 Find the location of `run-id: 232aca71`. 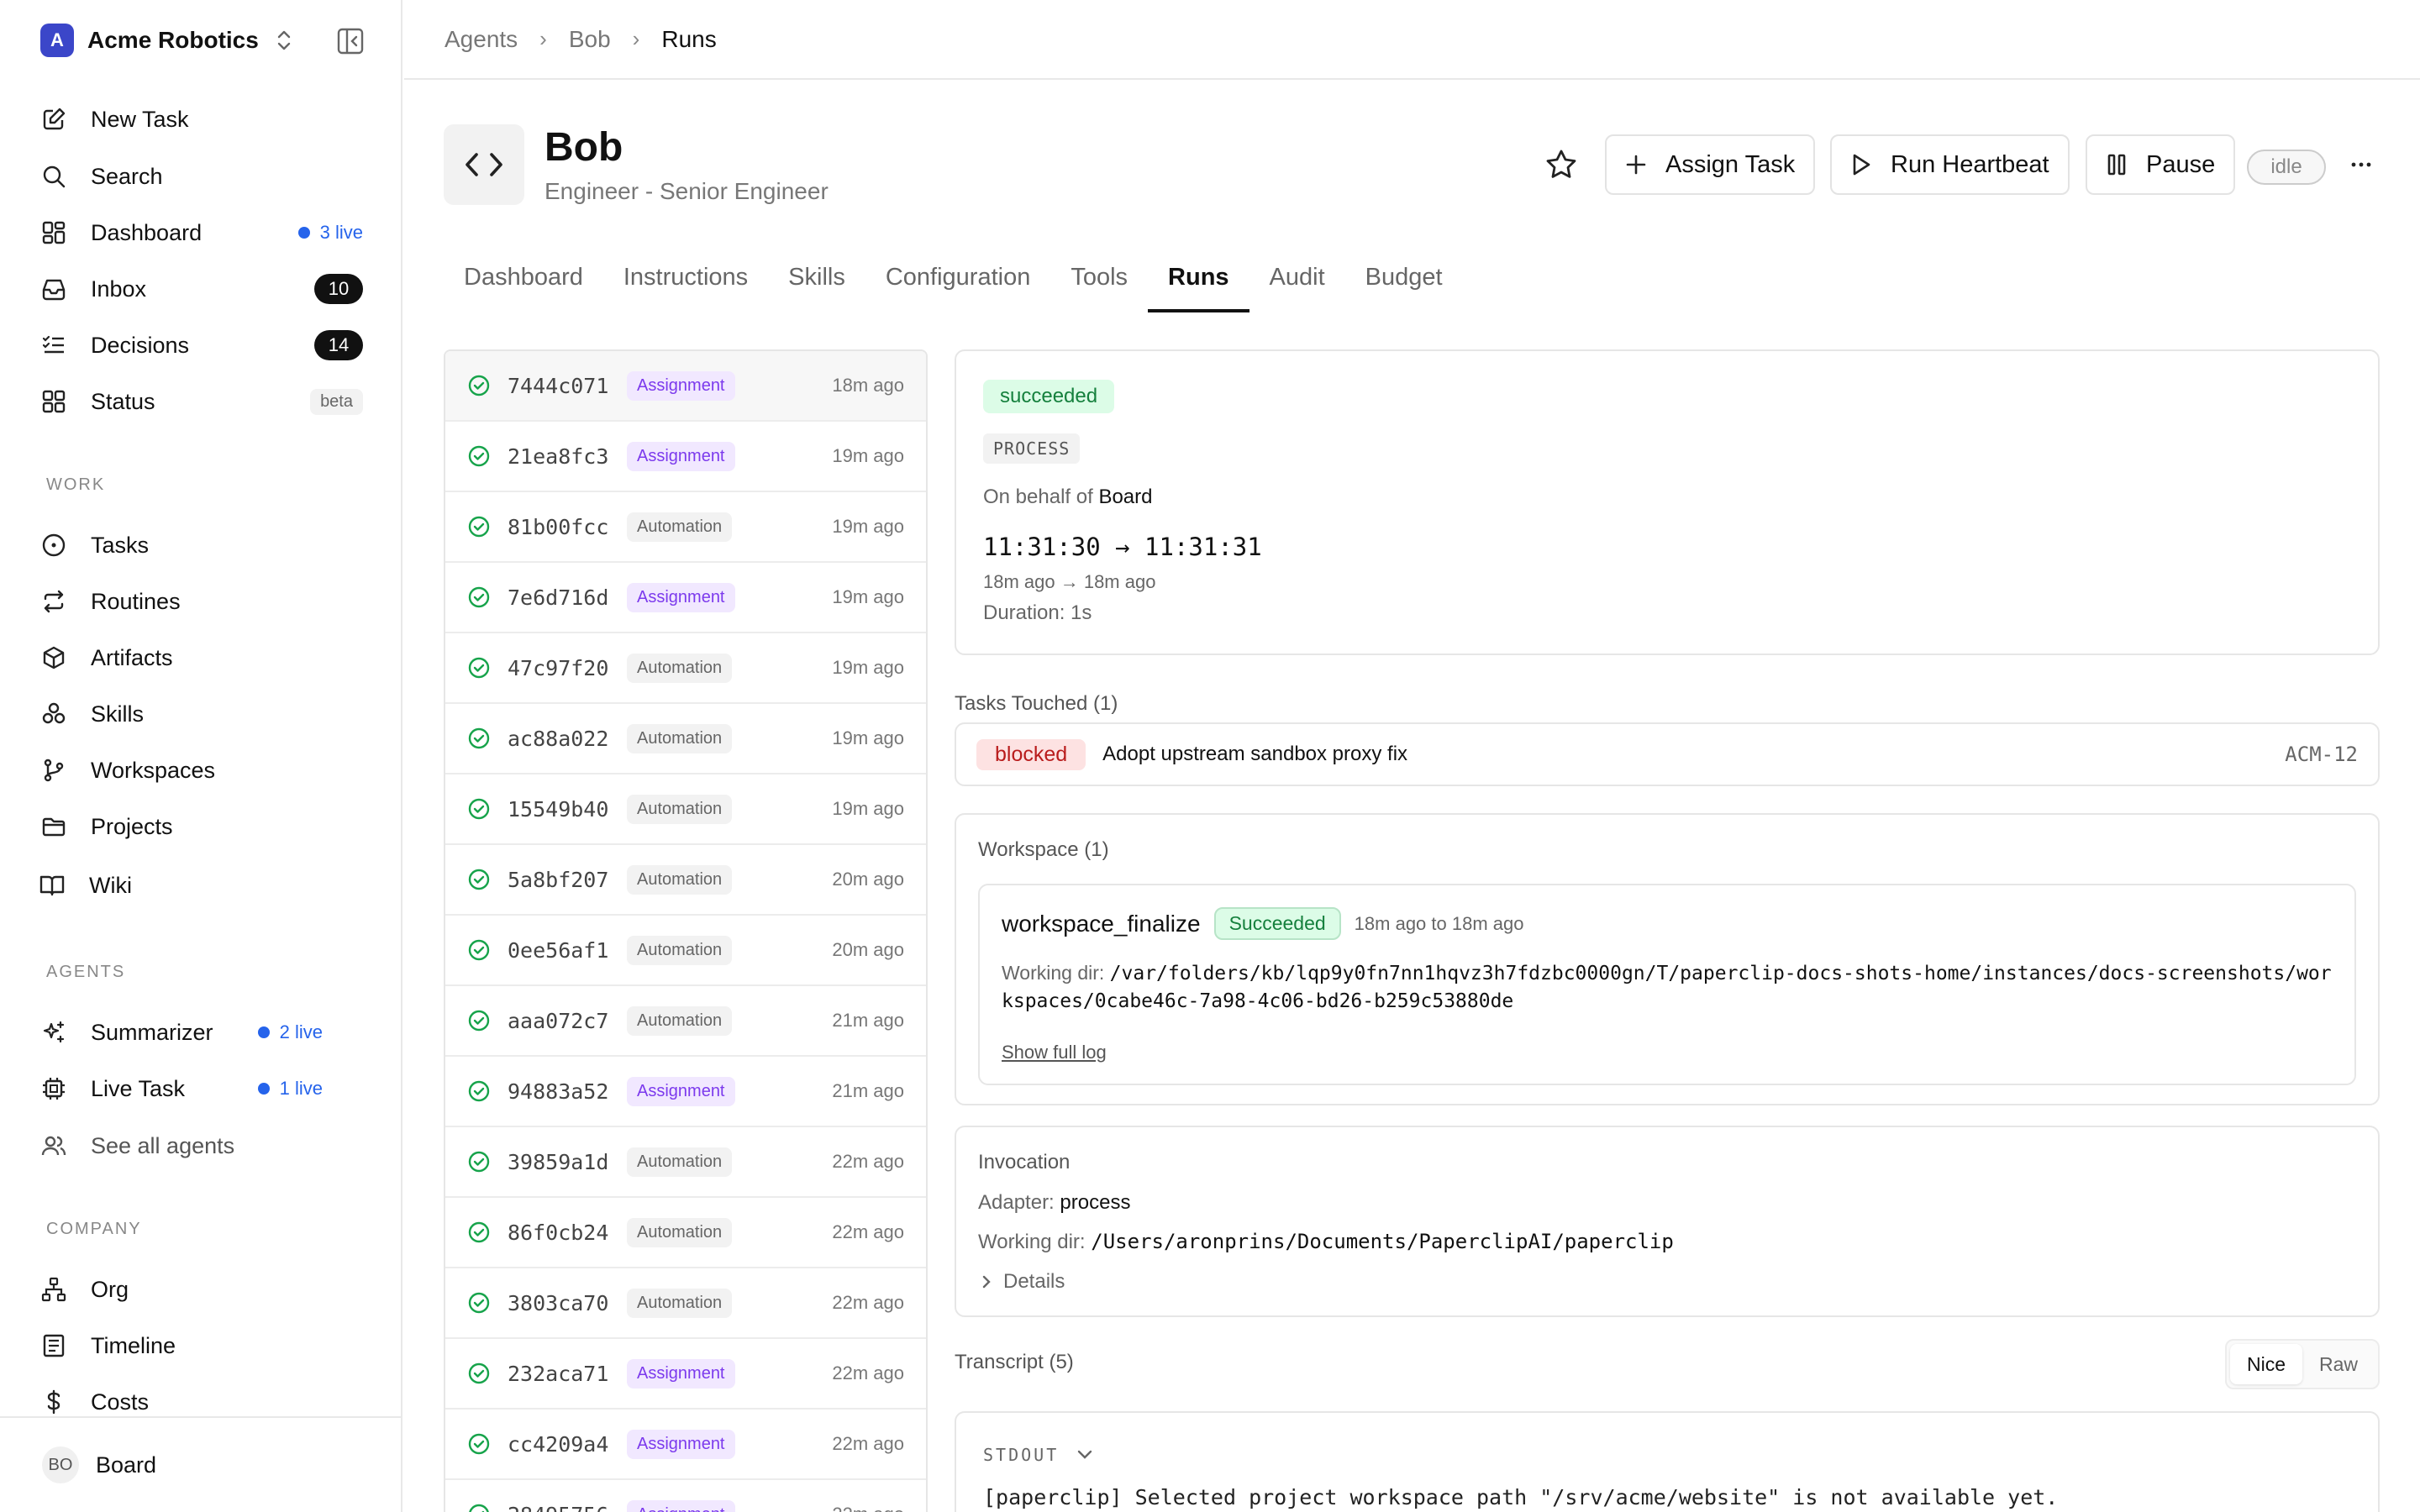

run-id: 232aca71 is located at coordinates (558, 1373).